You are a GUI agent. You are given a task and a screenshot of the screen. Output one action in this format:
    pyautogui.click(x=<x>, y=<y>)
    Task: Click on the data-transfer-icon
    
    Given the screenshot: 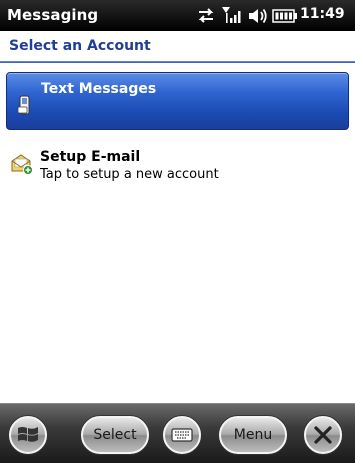 What is the action you would take?
    pyautogui.click(x=206, y=16)
    